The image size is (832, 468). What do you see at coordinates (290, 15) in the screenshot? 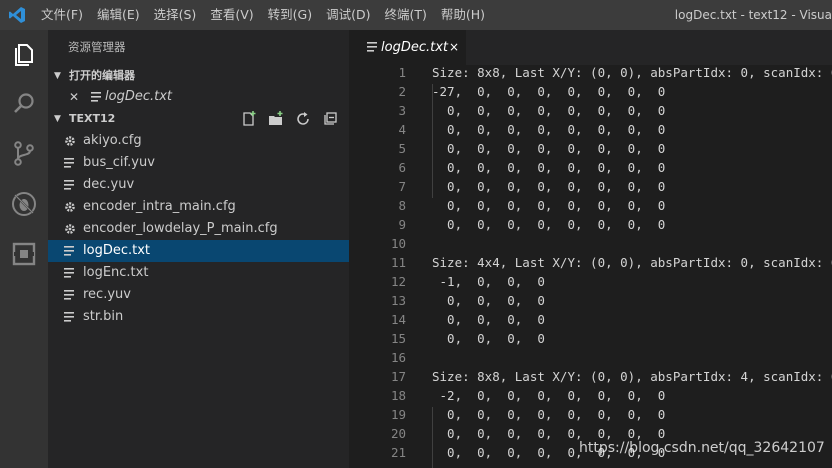
I see `menu-go: 转到(G)` at bounding box center [290, 15].